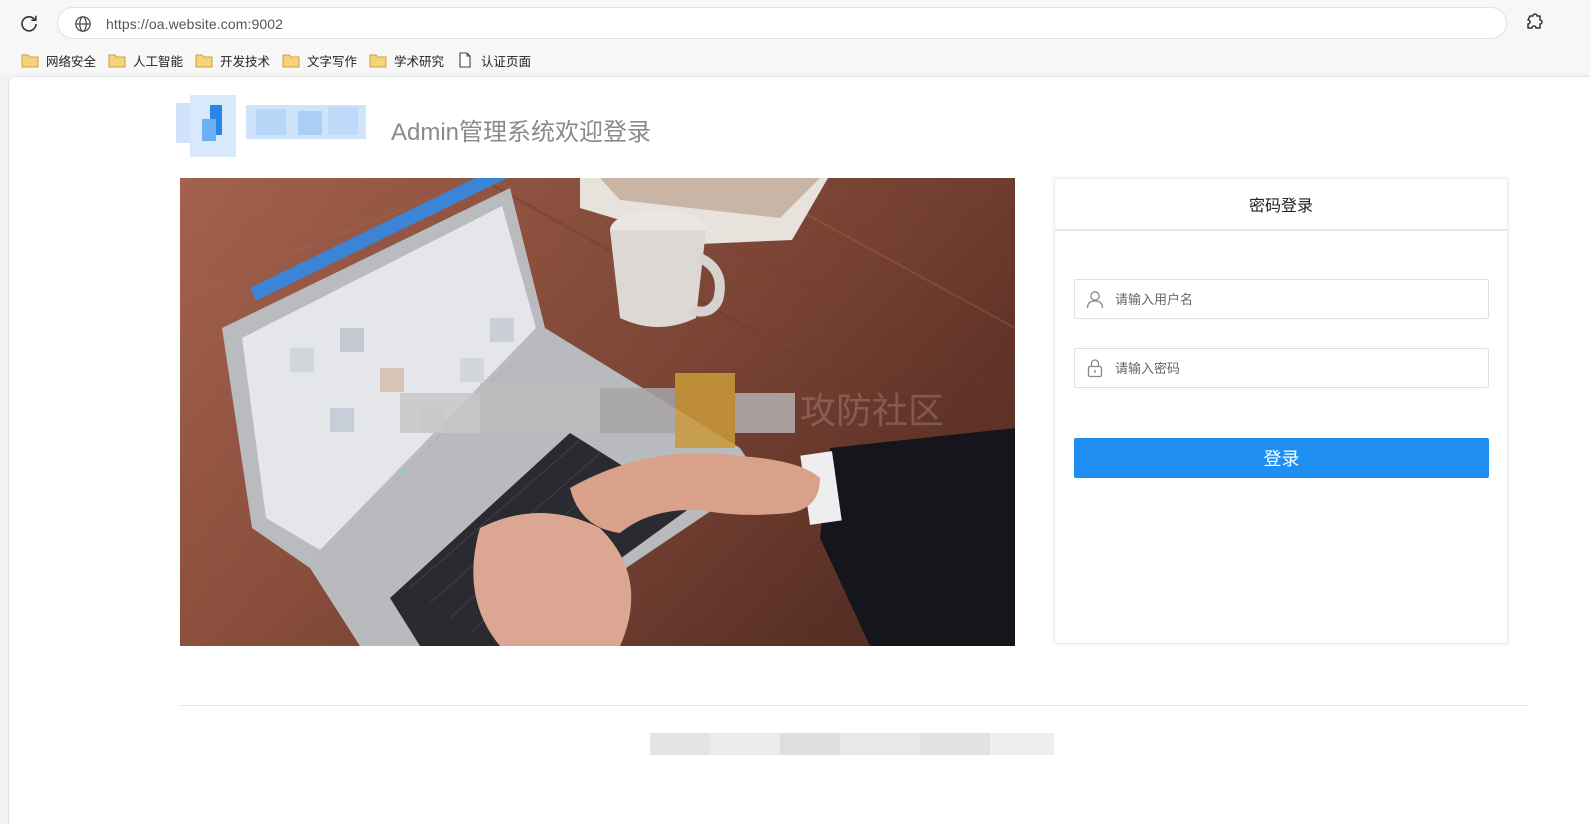  I want to click on browser-toolbar: https://oa.website.com:9002, so click(795, 23).